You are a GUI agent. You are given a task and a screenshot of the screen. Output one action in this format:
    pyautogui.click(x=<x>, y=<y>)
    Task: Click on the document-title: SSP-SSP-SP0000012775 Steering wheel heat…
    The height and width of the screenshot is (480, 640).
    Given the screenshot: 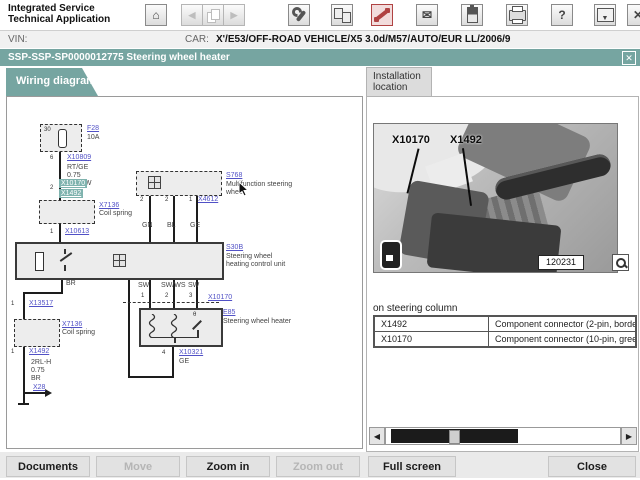 What is the action you would take?
    pyautogui.click(x=119, y=57)
    